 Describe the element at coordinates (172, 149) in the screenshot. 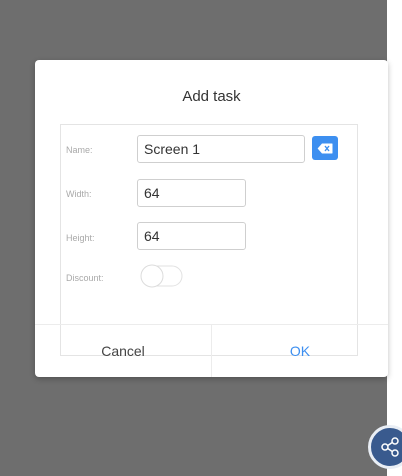

I see `name-value: Screen 1` at that location.